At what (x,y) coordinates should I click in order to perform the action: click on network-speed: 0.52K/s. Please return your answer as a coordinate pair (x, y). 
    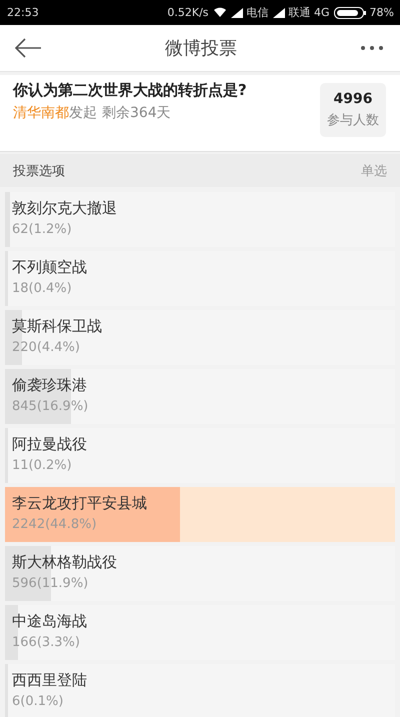
    Looking at the image, I should click on (188, 12).